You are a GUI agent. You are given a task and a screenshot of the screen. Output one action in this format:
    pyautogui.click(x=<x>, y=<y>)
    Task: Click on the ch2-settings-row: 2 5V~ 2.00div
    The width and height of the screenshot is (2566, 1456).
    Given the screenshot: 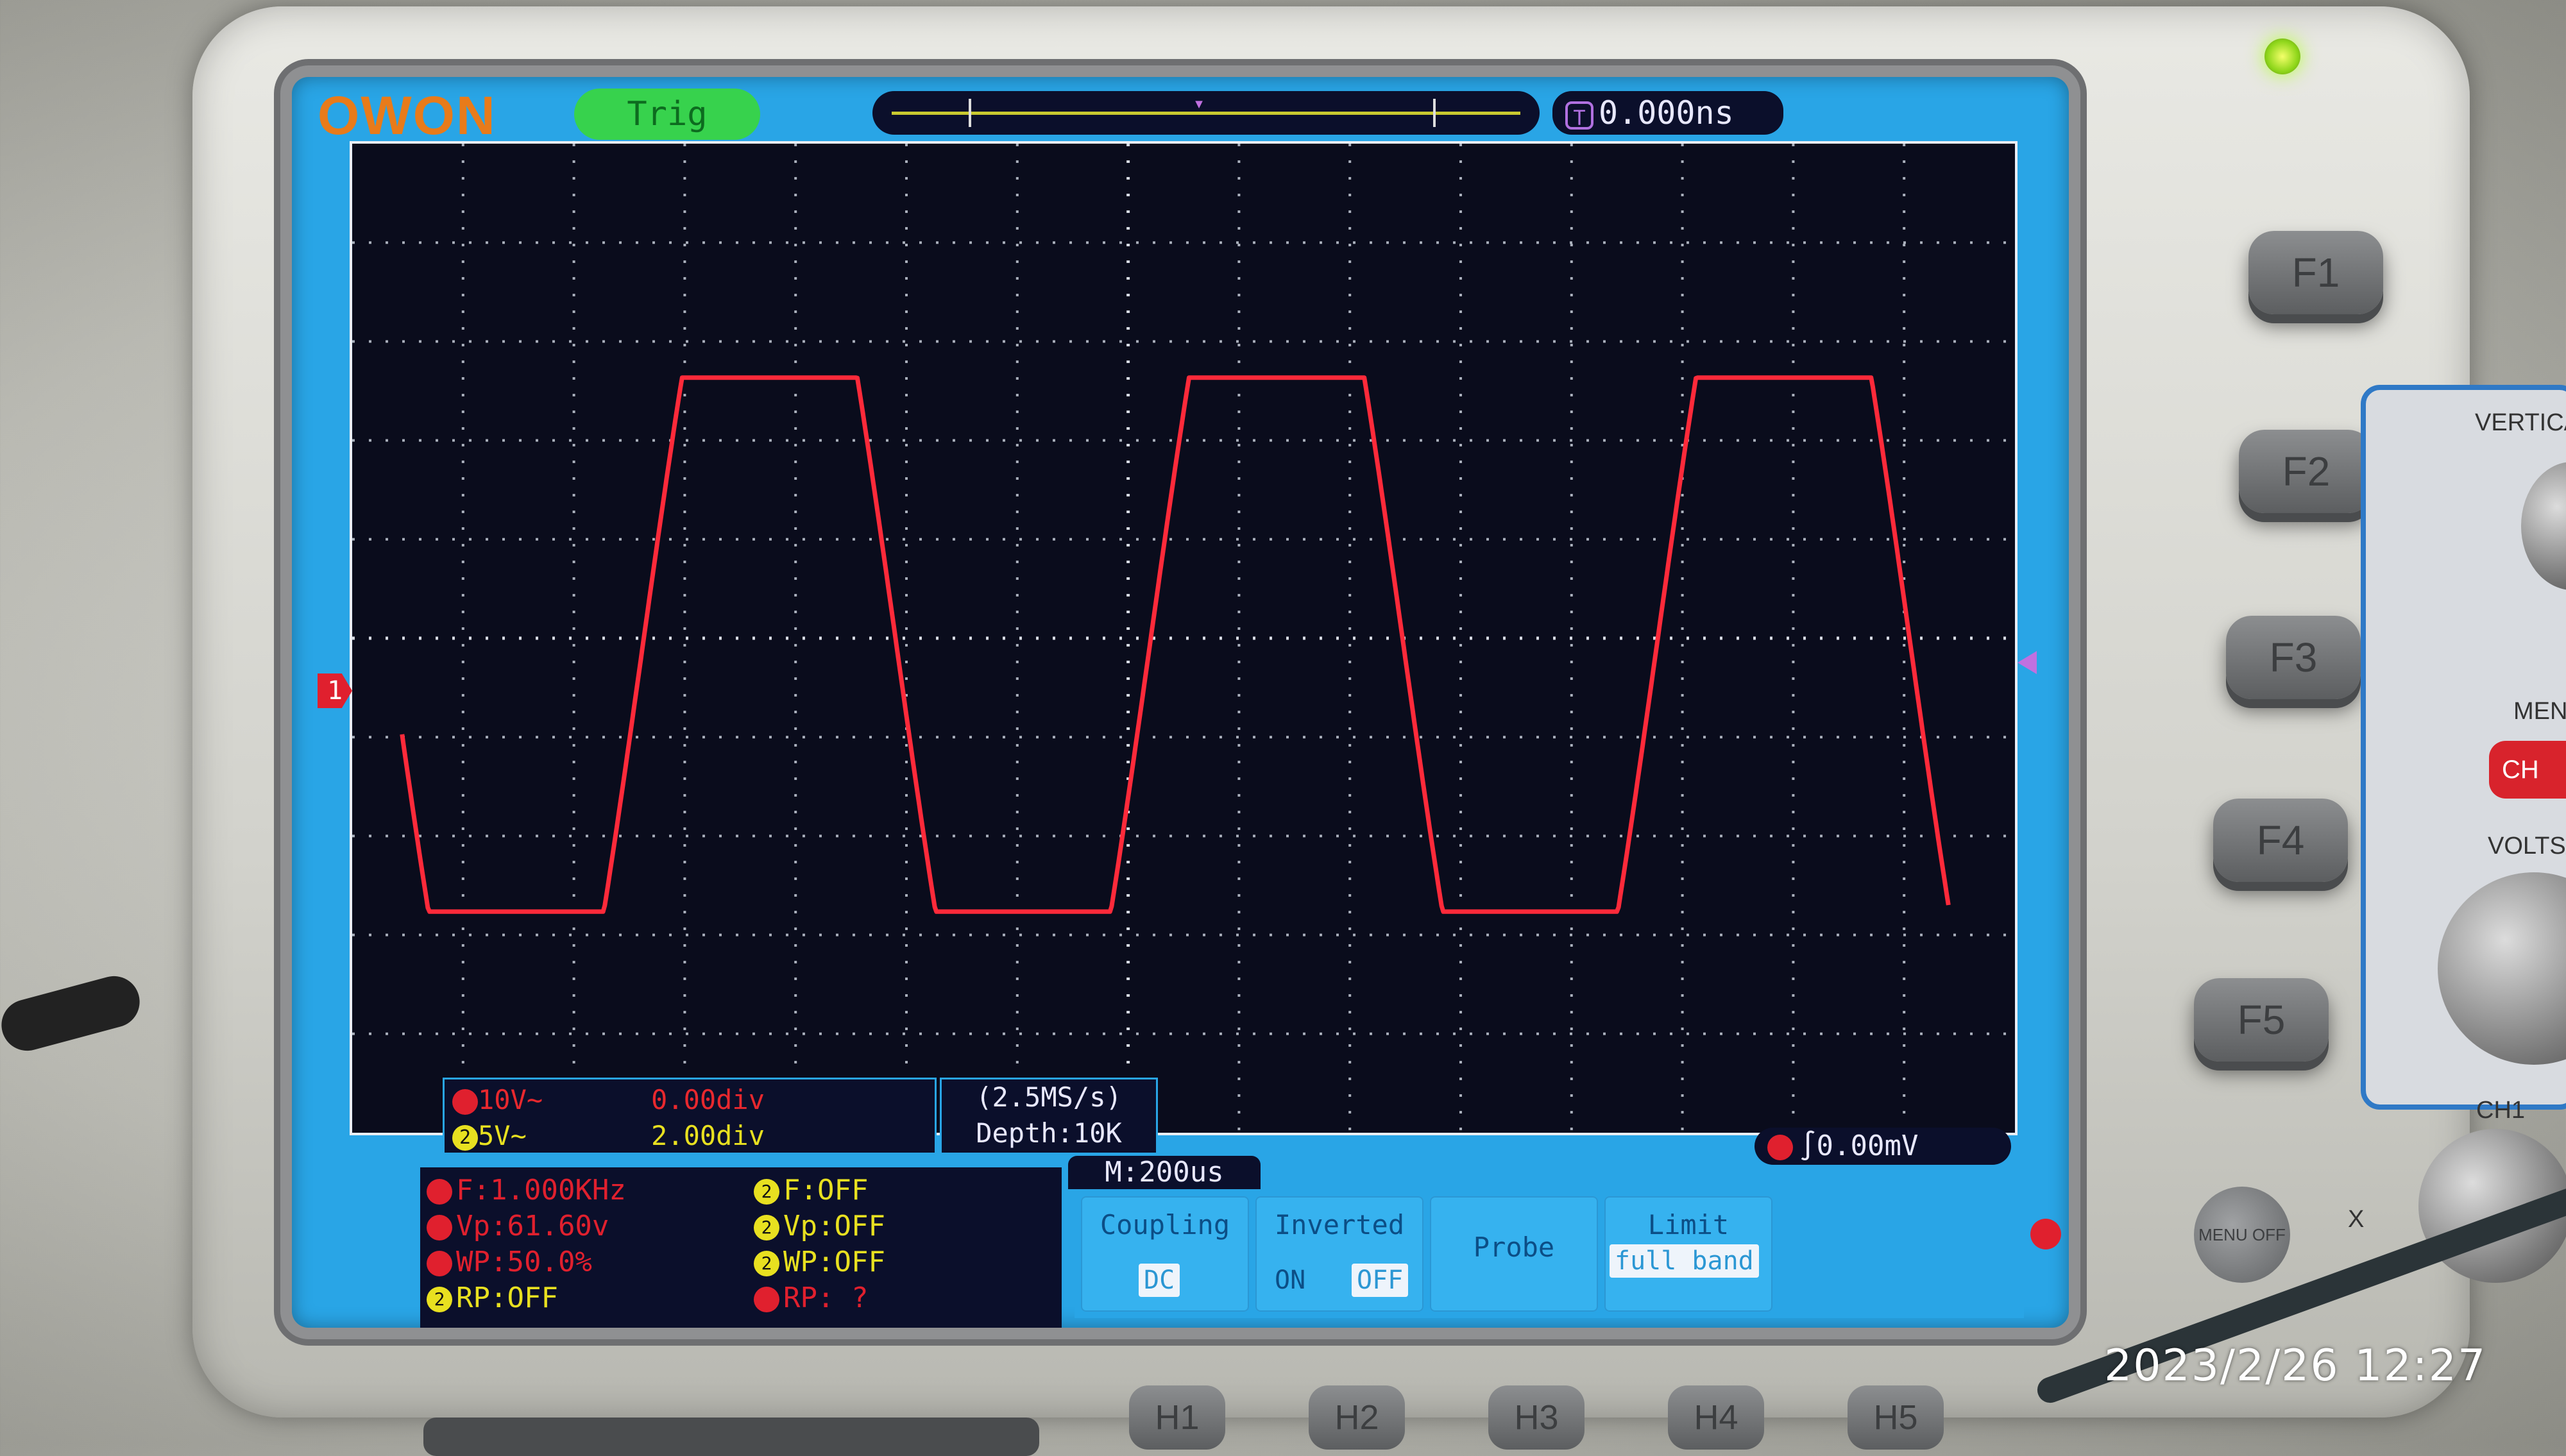 What is the action you would take?
    pyautogui.click(x=689, y=1136)
    